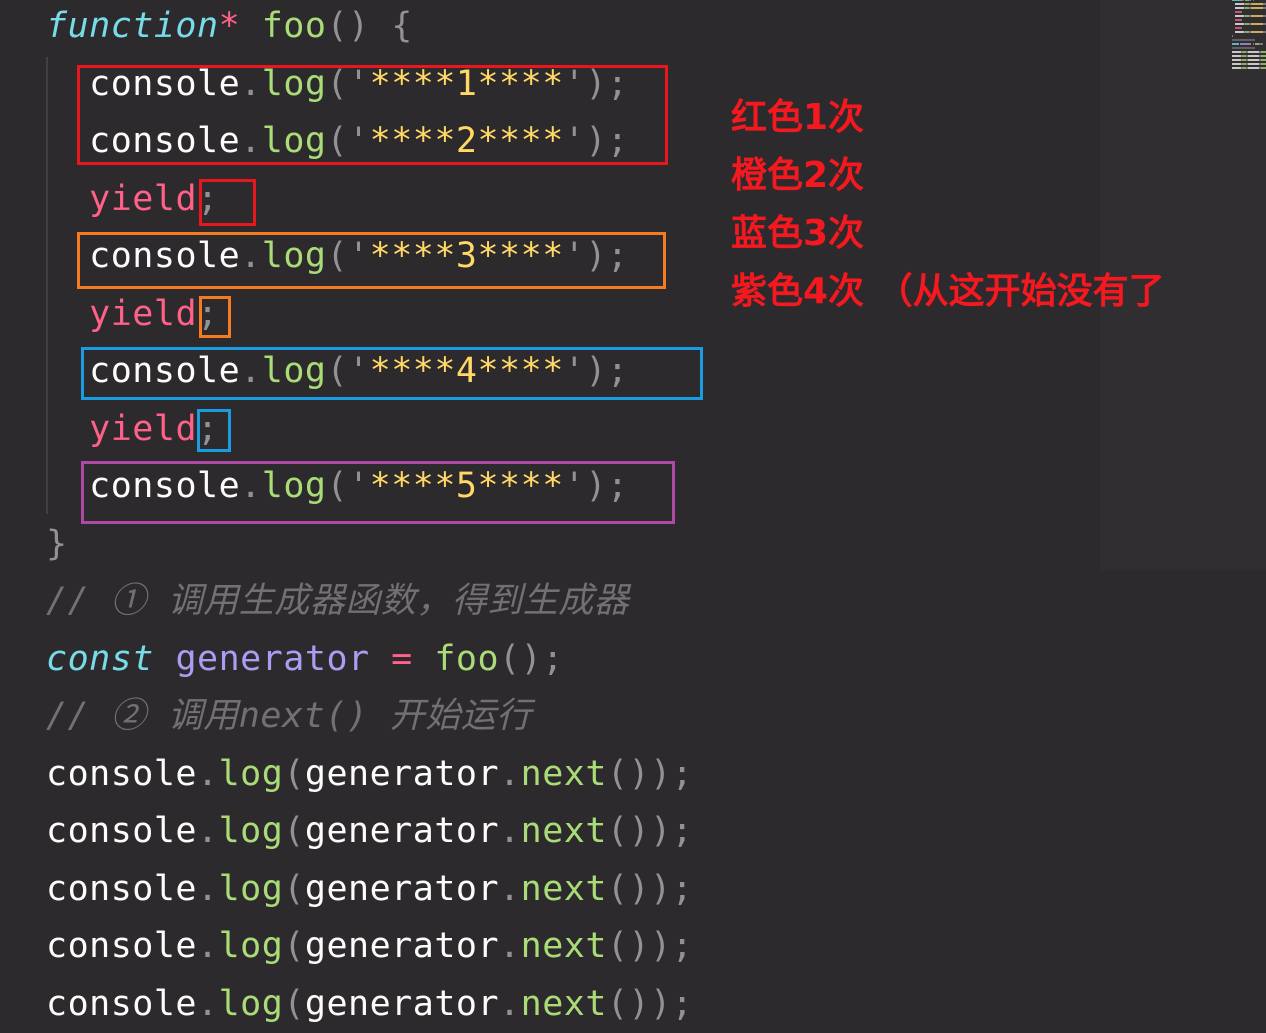  What do you see at coordinates (214, 430) in the screenshot?
I see `highlight-box-blue-semicolon` at bounding box center [214, 430].